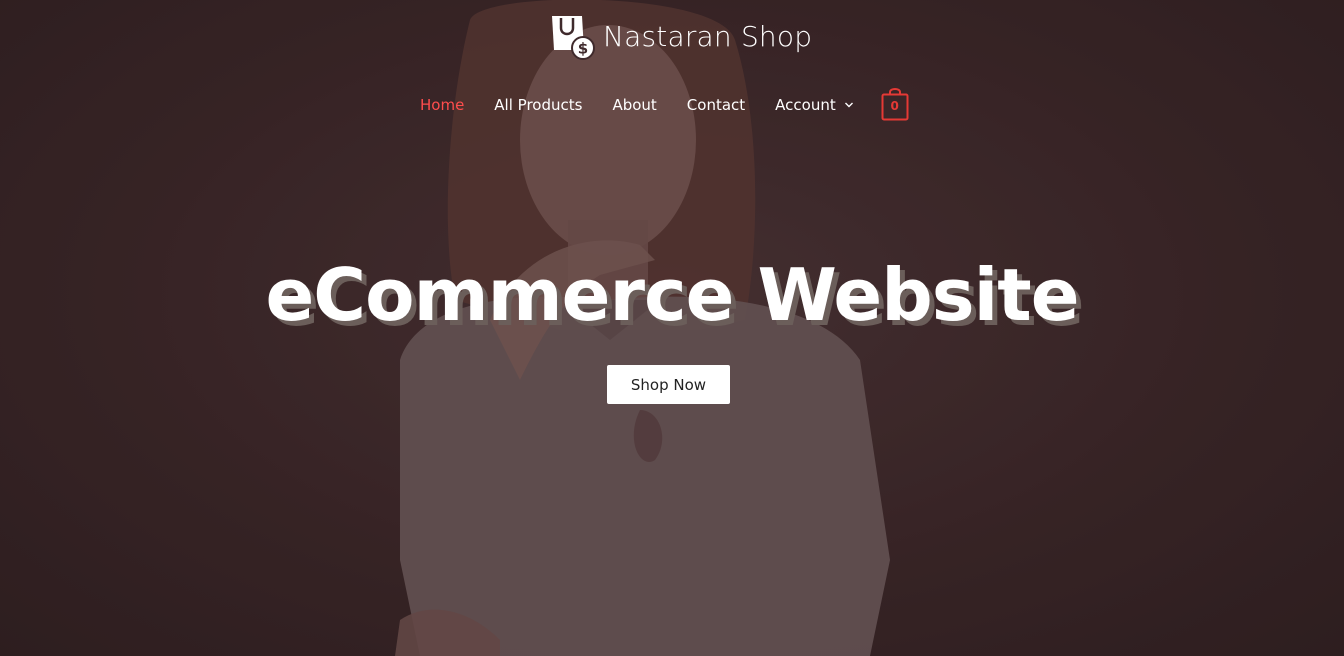 This screenshot has height=656, width=1344. I want to click on nav-item-account-label: Account, so click(805, 105).